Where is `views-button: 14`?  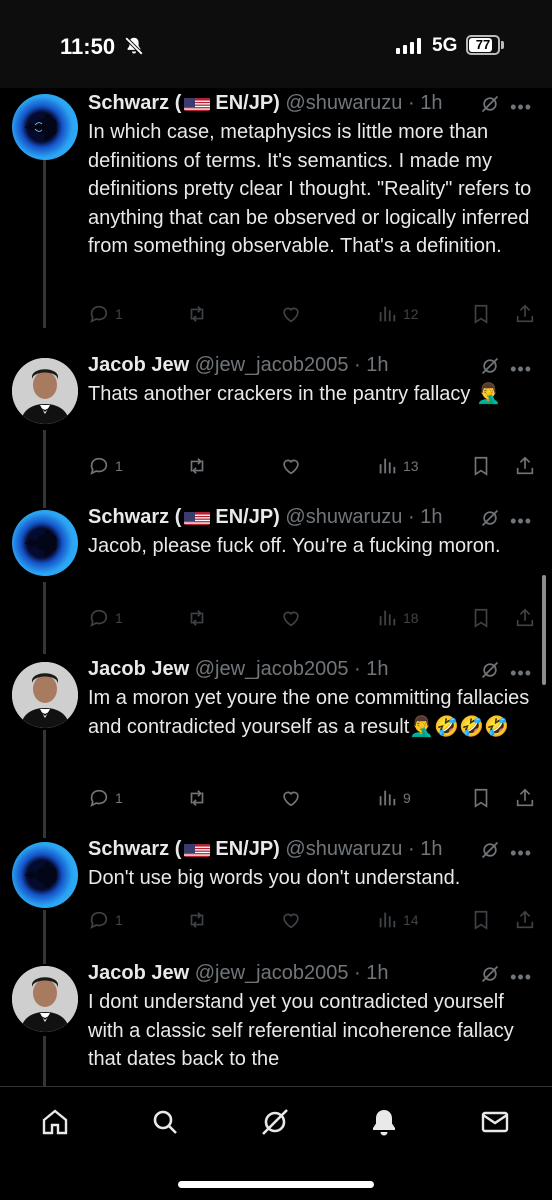
views-button: 14 is located at coordinates (397, 920).